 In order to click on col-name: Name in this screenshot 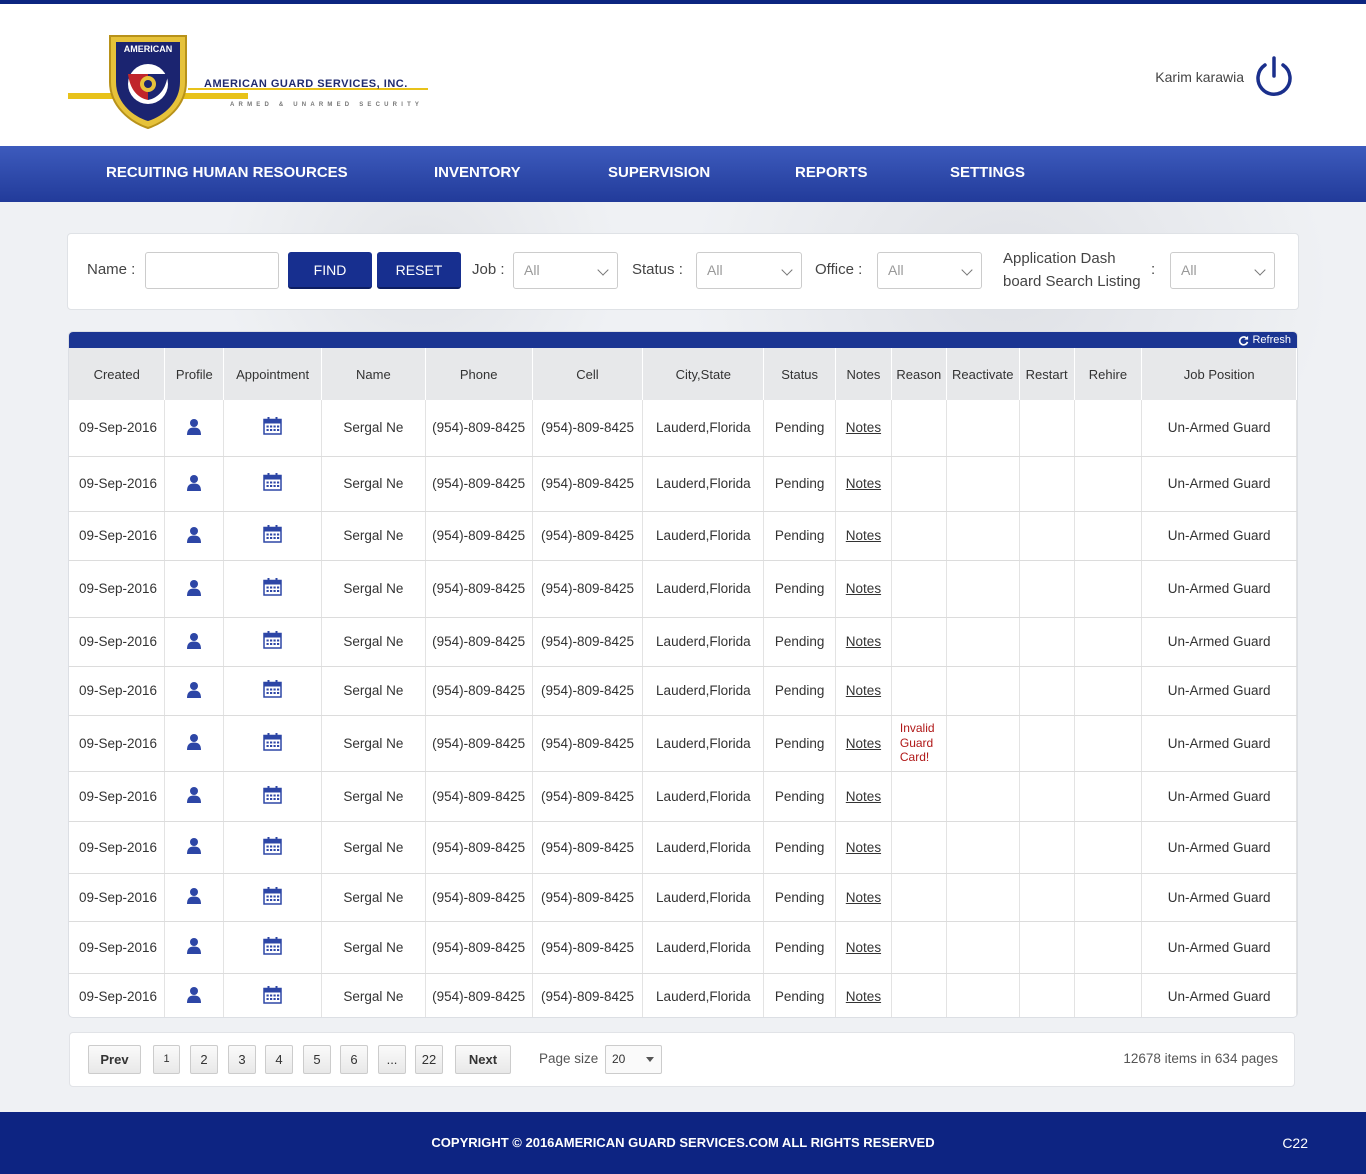, I will do `click(373, 374)`.